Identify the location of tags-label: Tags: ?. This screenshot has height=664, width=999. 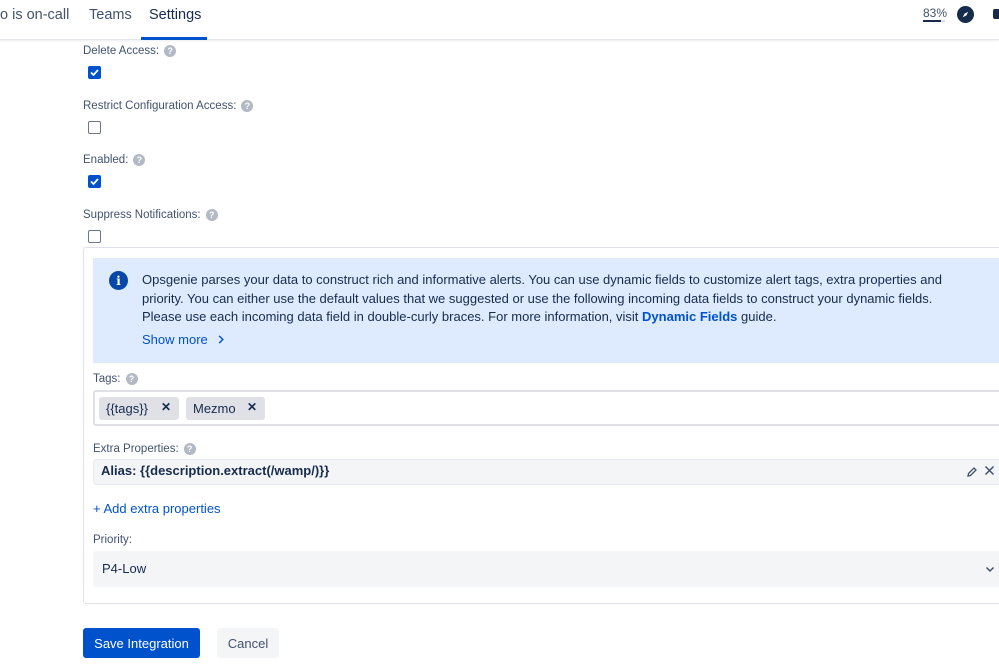
(115, 379).